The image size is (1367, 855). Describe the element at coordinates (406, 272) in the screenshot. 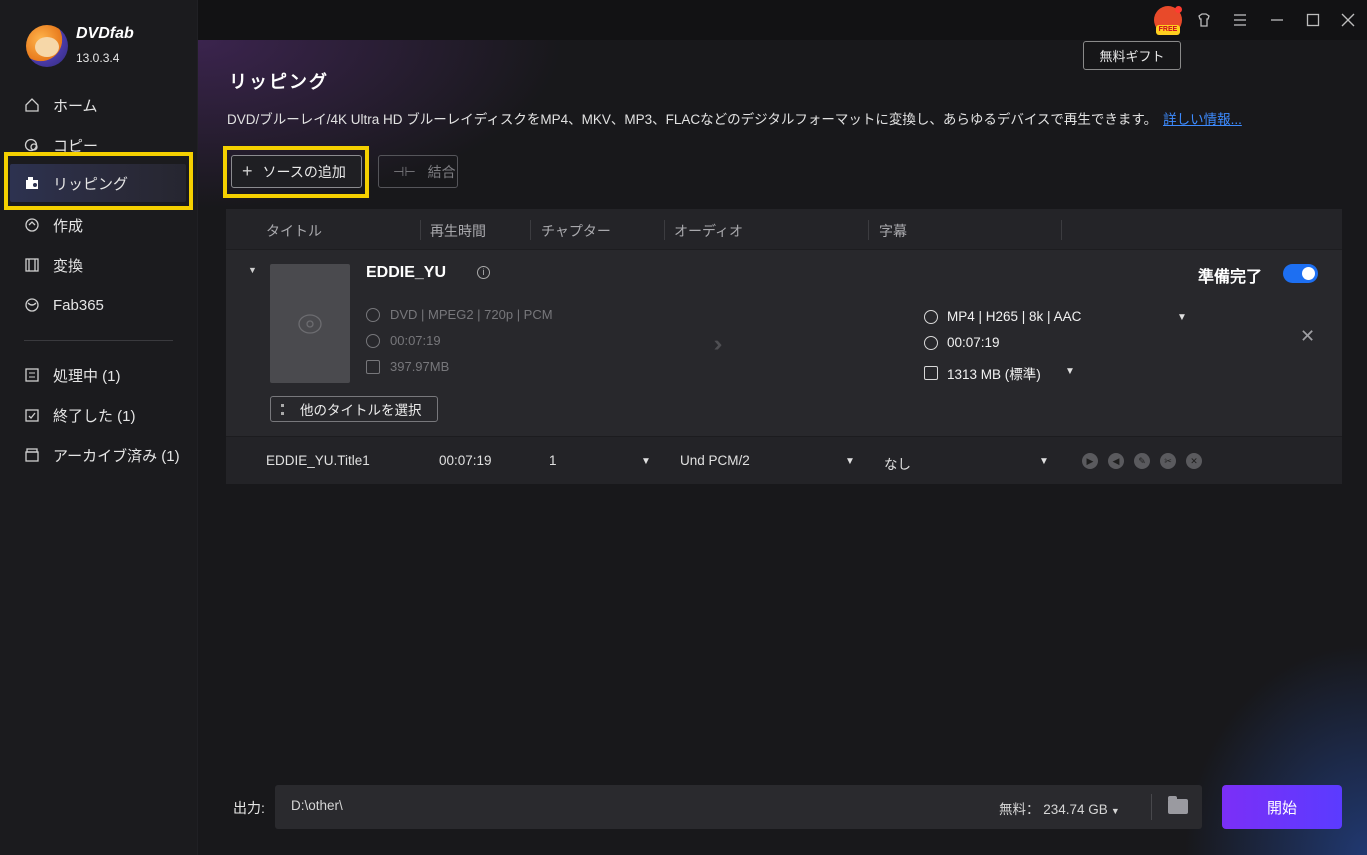

I see `title-name: EDDIE_YU` at that location.